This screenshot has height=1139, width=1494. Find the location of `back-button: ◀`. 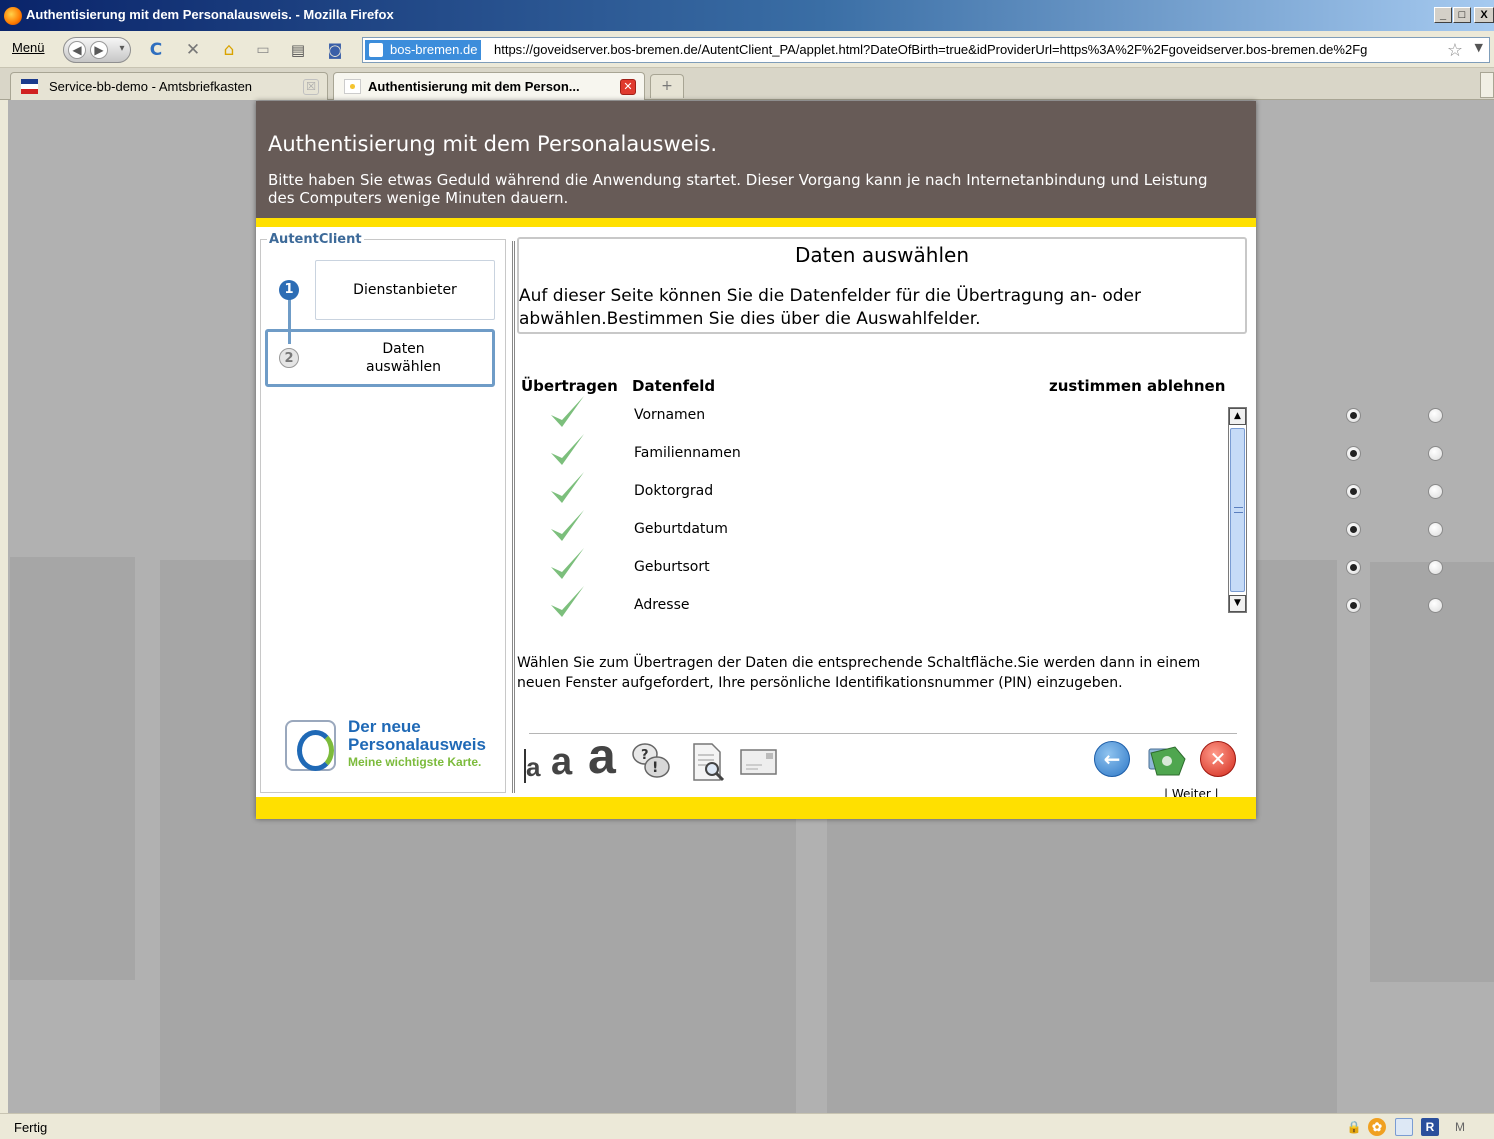

back-button: ◀ is located at coordinates (77, 50).